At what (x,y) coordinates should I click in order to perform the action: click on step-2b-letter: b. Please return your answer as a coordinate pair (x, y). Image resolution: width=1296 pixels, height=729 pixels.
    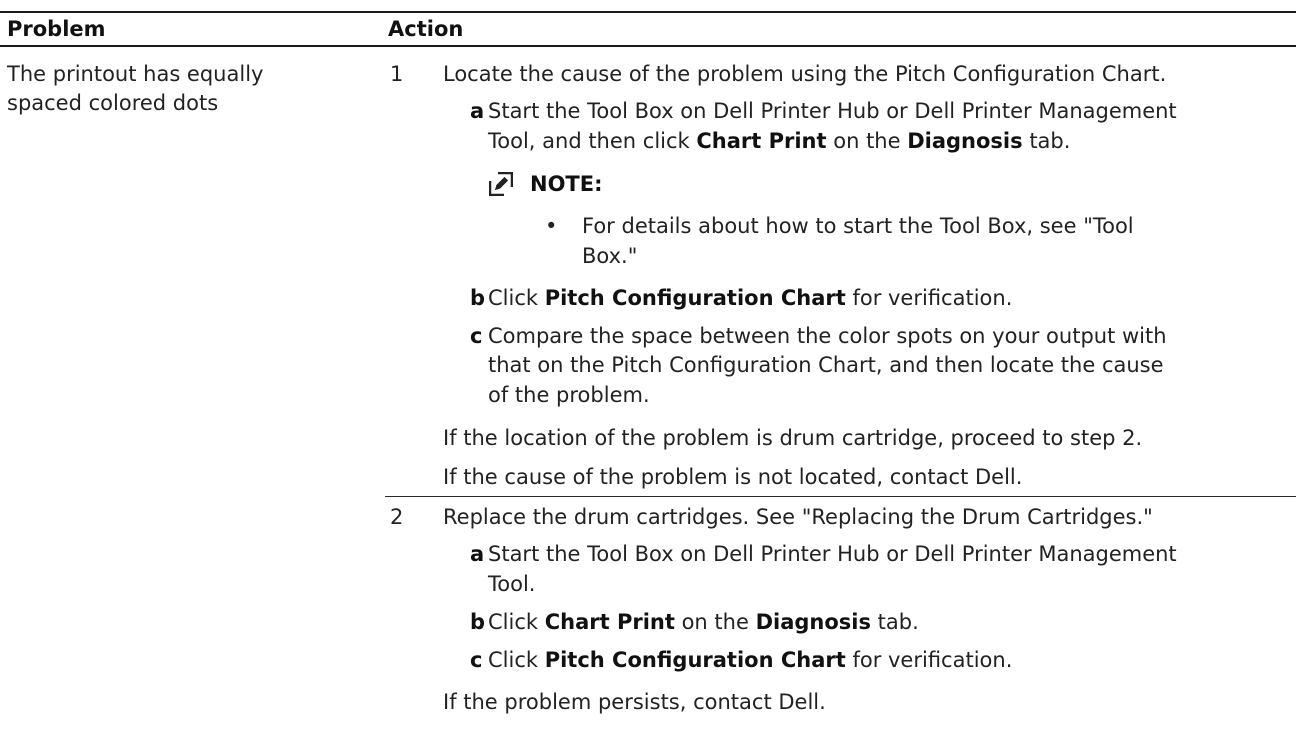
    Looking at the image, I should click on (478, 622).